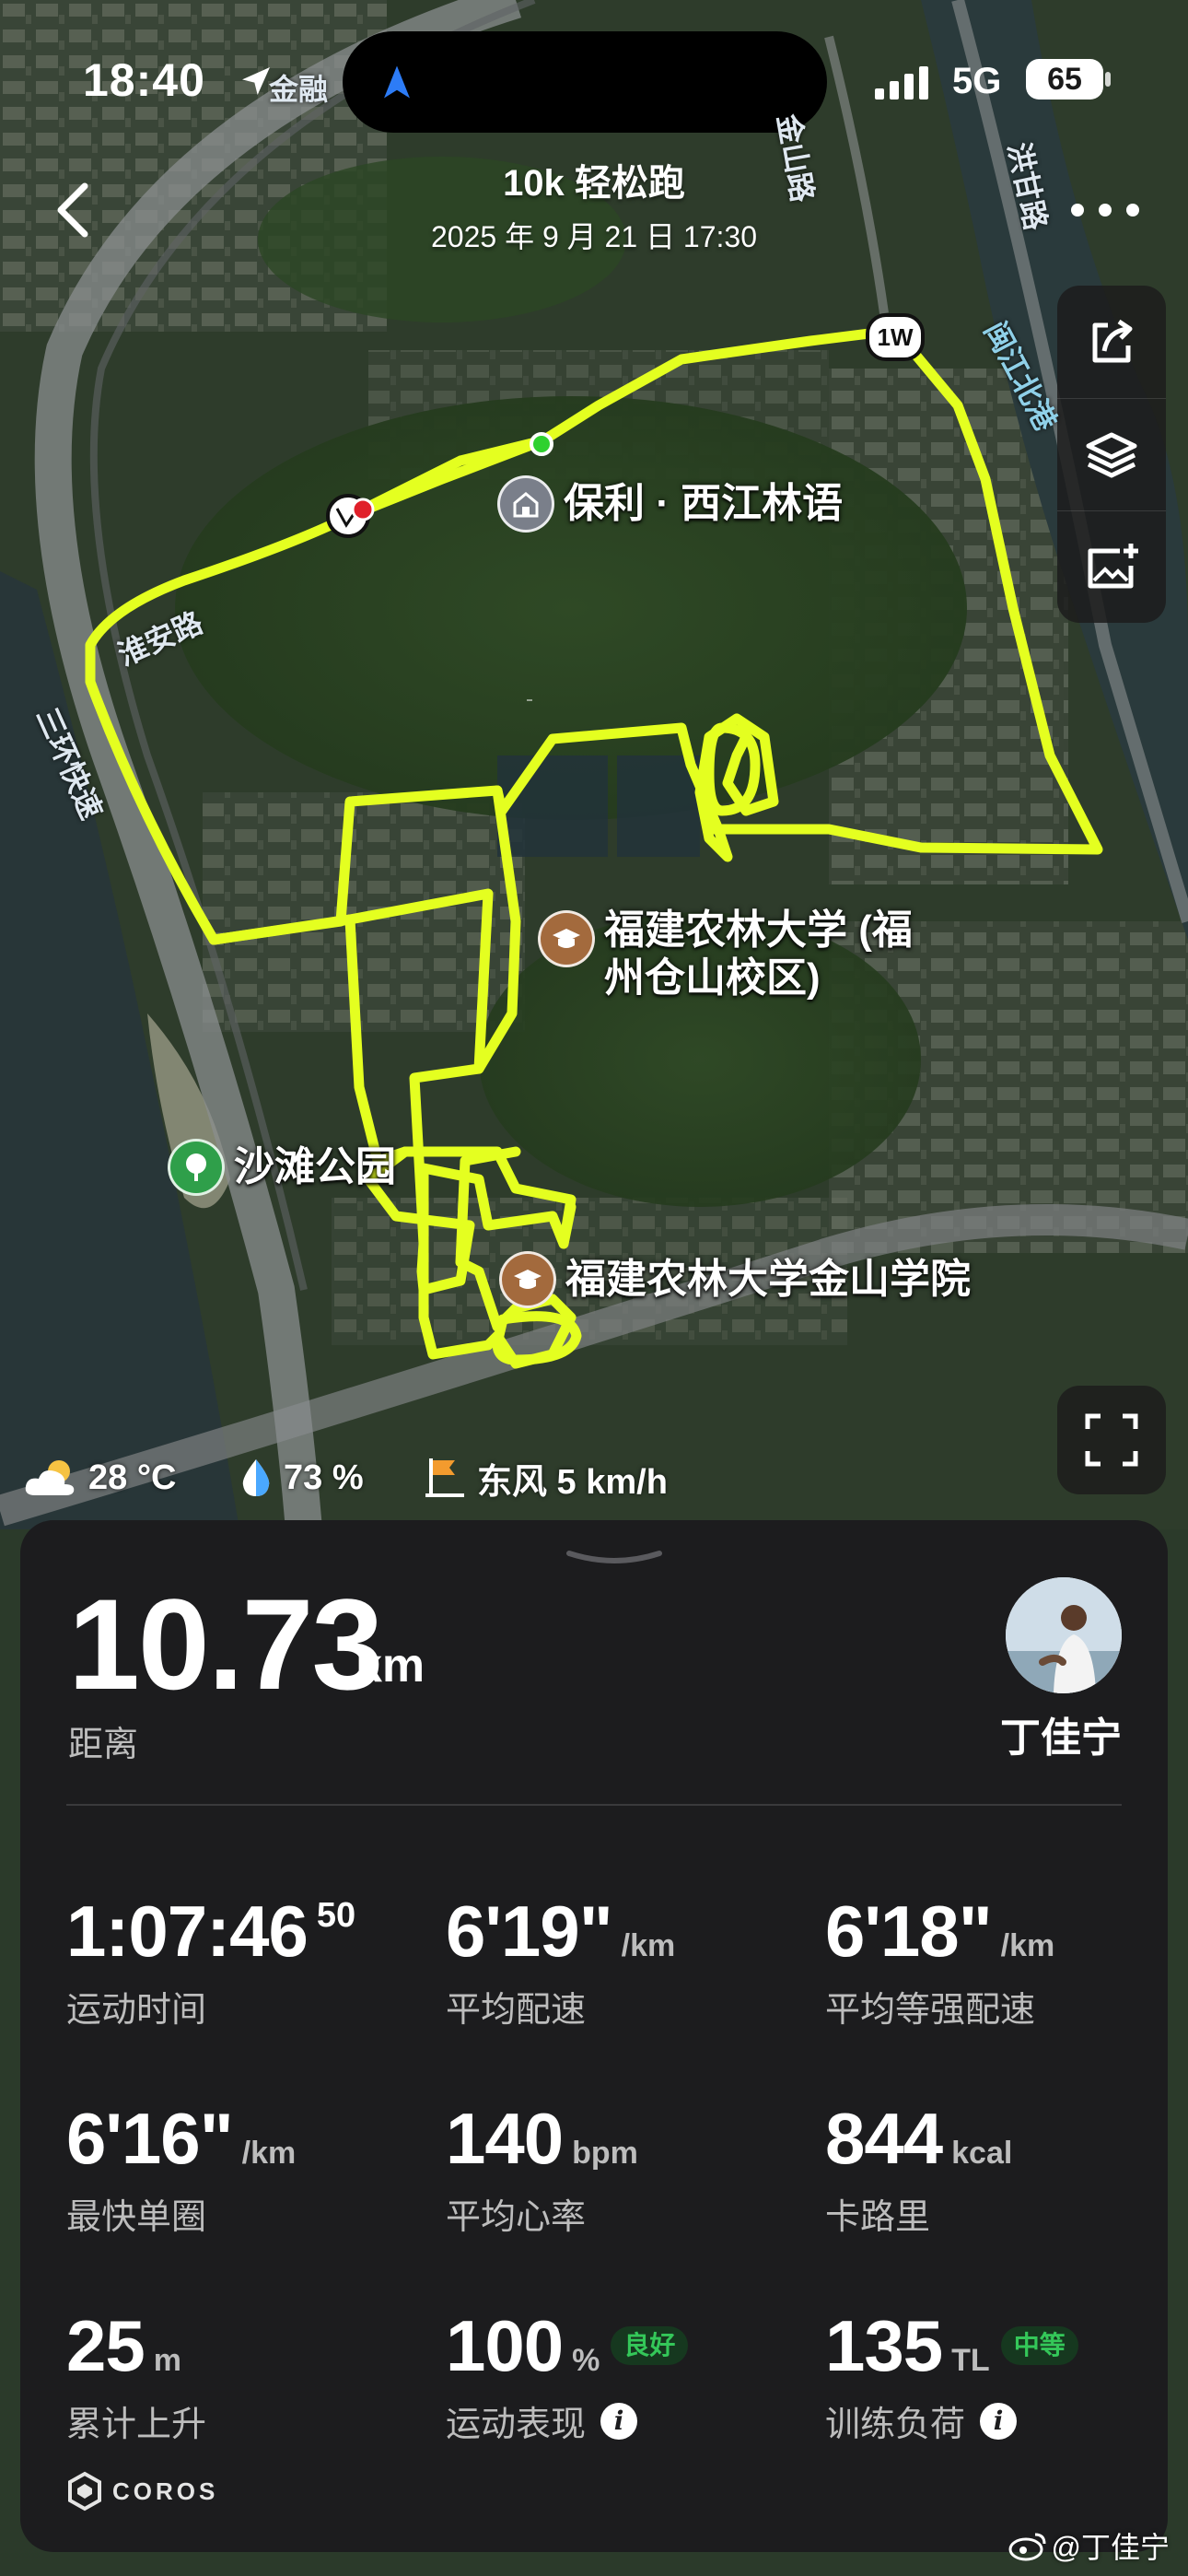 The width and height of the screenshot is (1188, 2576). Describe the element at coordinates (505, 2138) in the screenshot. I see `stat-heart-rate-value: 140` at that location.